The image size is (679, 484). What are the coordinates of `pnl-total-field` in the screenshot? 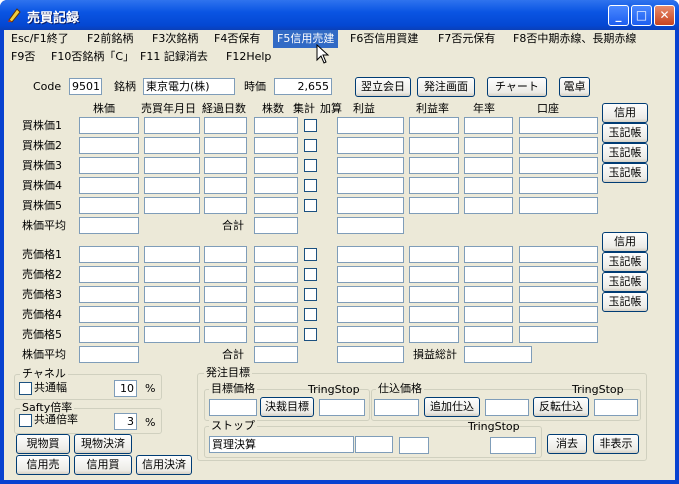 It's located at (498, 354).